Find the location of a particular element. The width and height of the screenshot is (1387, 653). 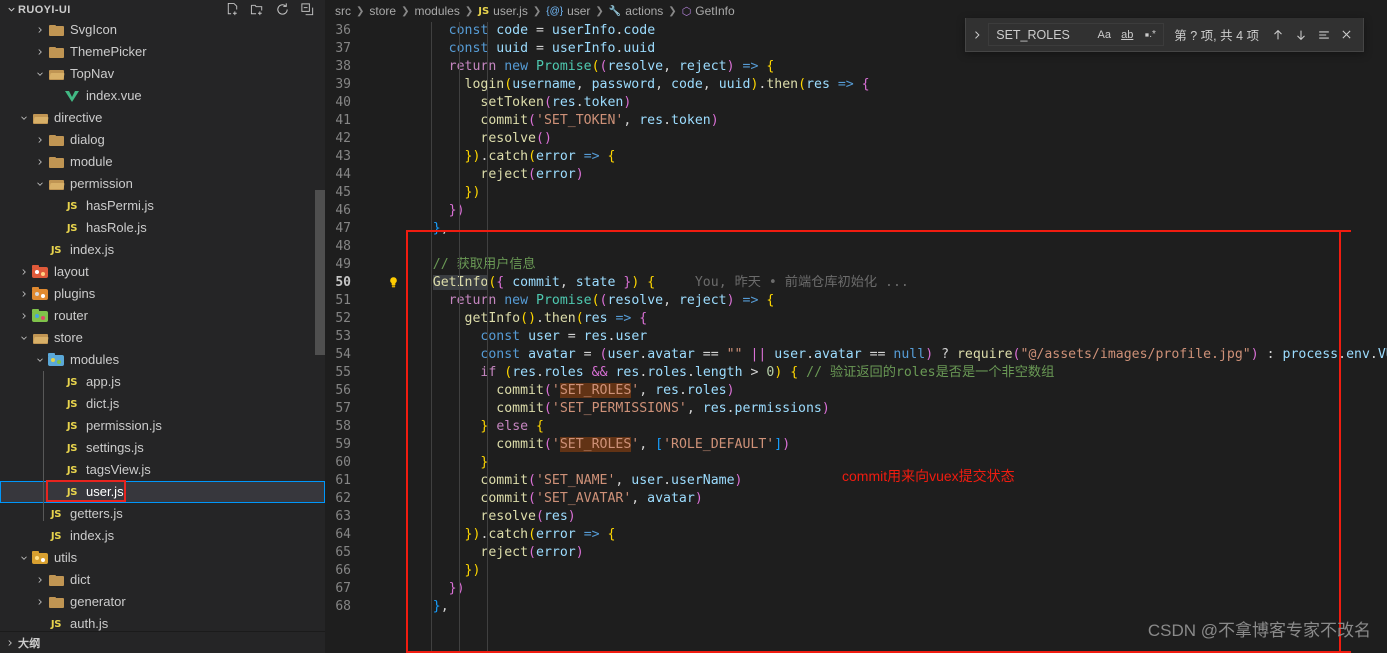

outline-panel-header: 大纲 is located at coordinates (162, 642).